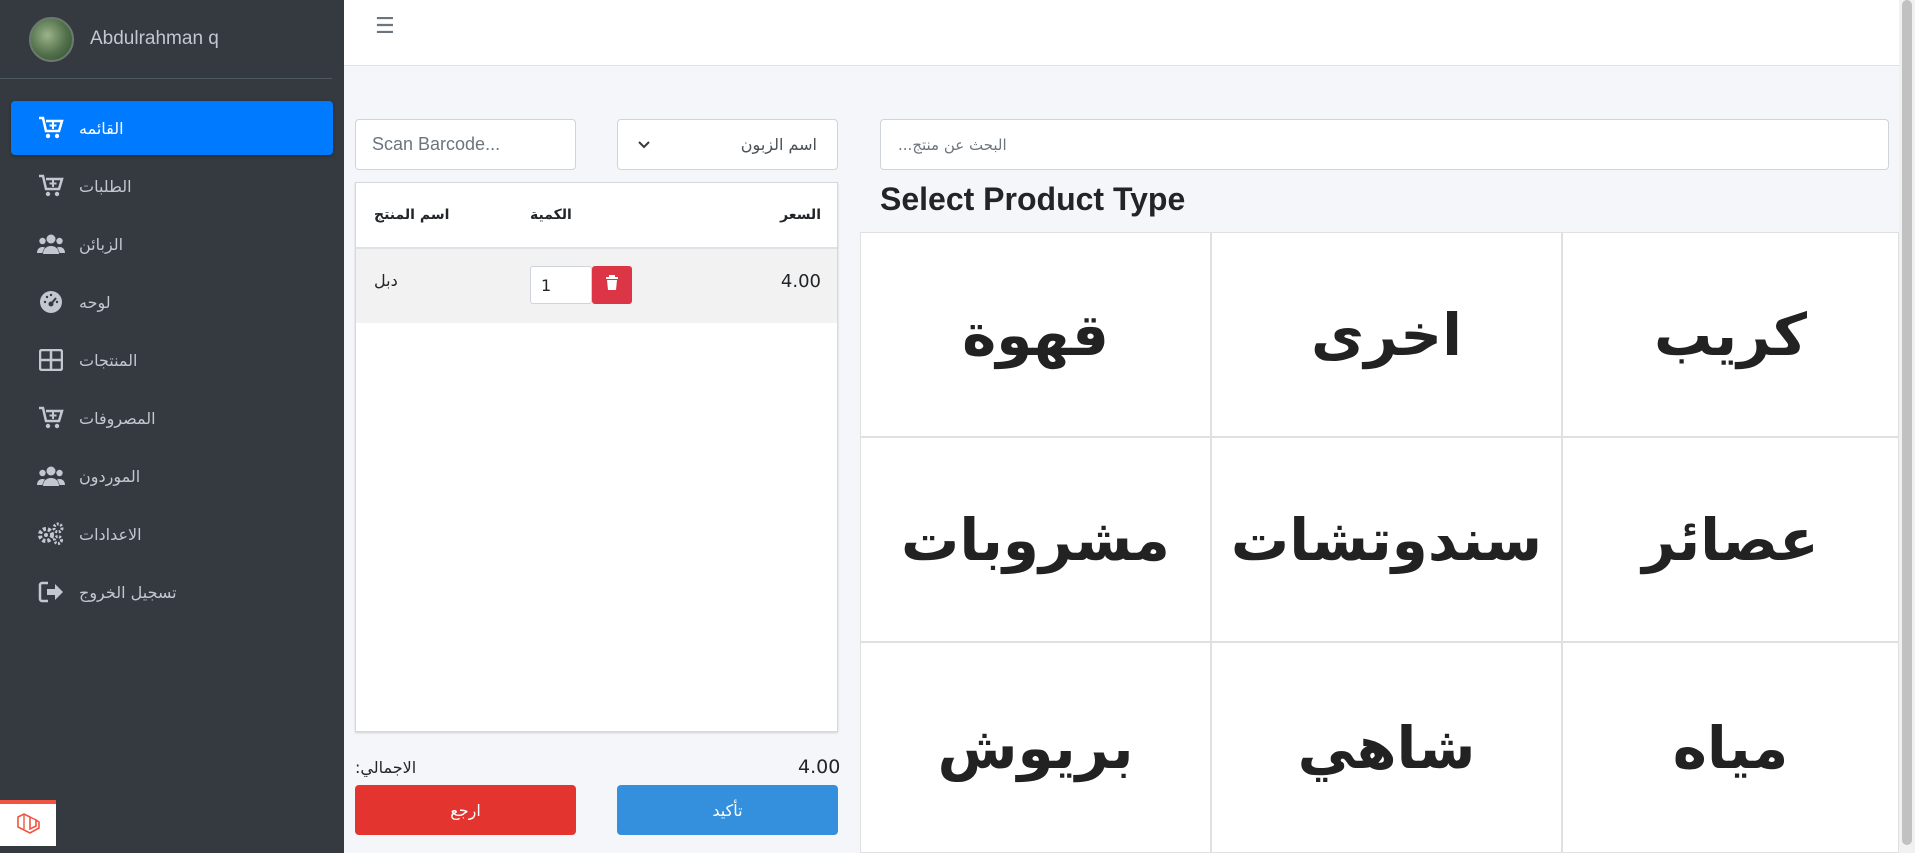  What do you see at coordinates (644, 144) in the screenshot?
I see `chevron-down-icon` at bounding box center [644, 144].